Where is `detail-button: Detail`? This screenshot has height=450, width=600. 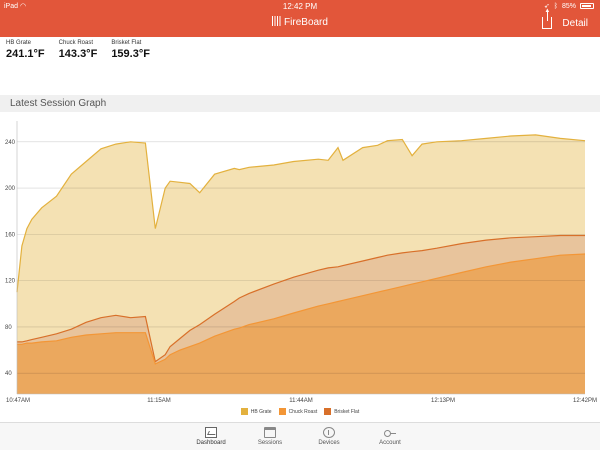
detail-button: Detail is located at coordinates (575, 23).